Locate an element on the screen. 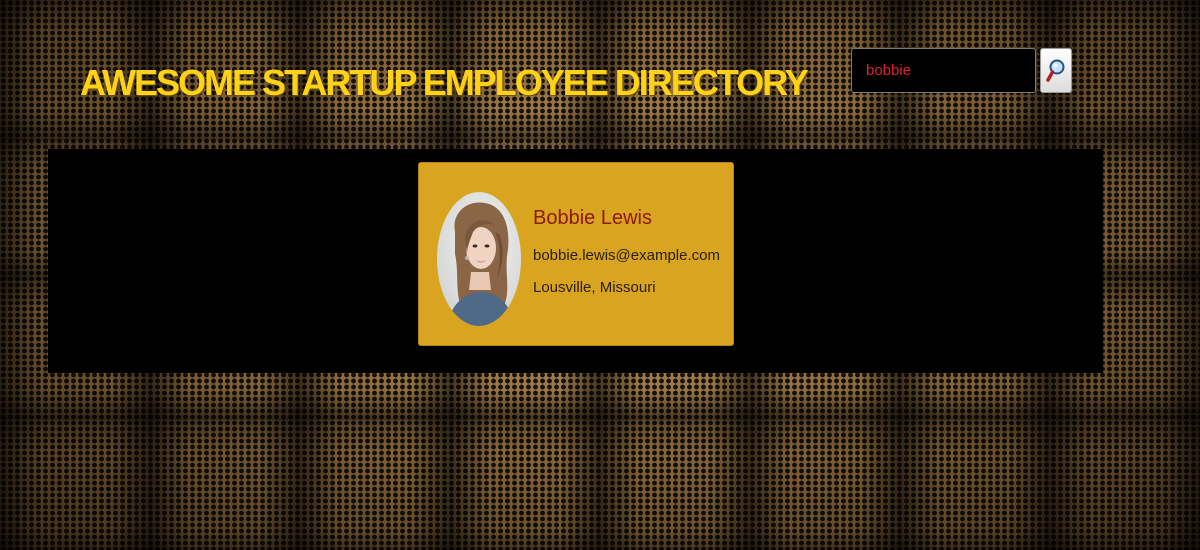 Image resolution: width=1200 pixels, height=550 pixels. magnifier-icon is located at coordinates (1055, 70).